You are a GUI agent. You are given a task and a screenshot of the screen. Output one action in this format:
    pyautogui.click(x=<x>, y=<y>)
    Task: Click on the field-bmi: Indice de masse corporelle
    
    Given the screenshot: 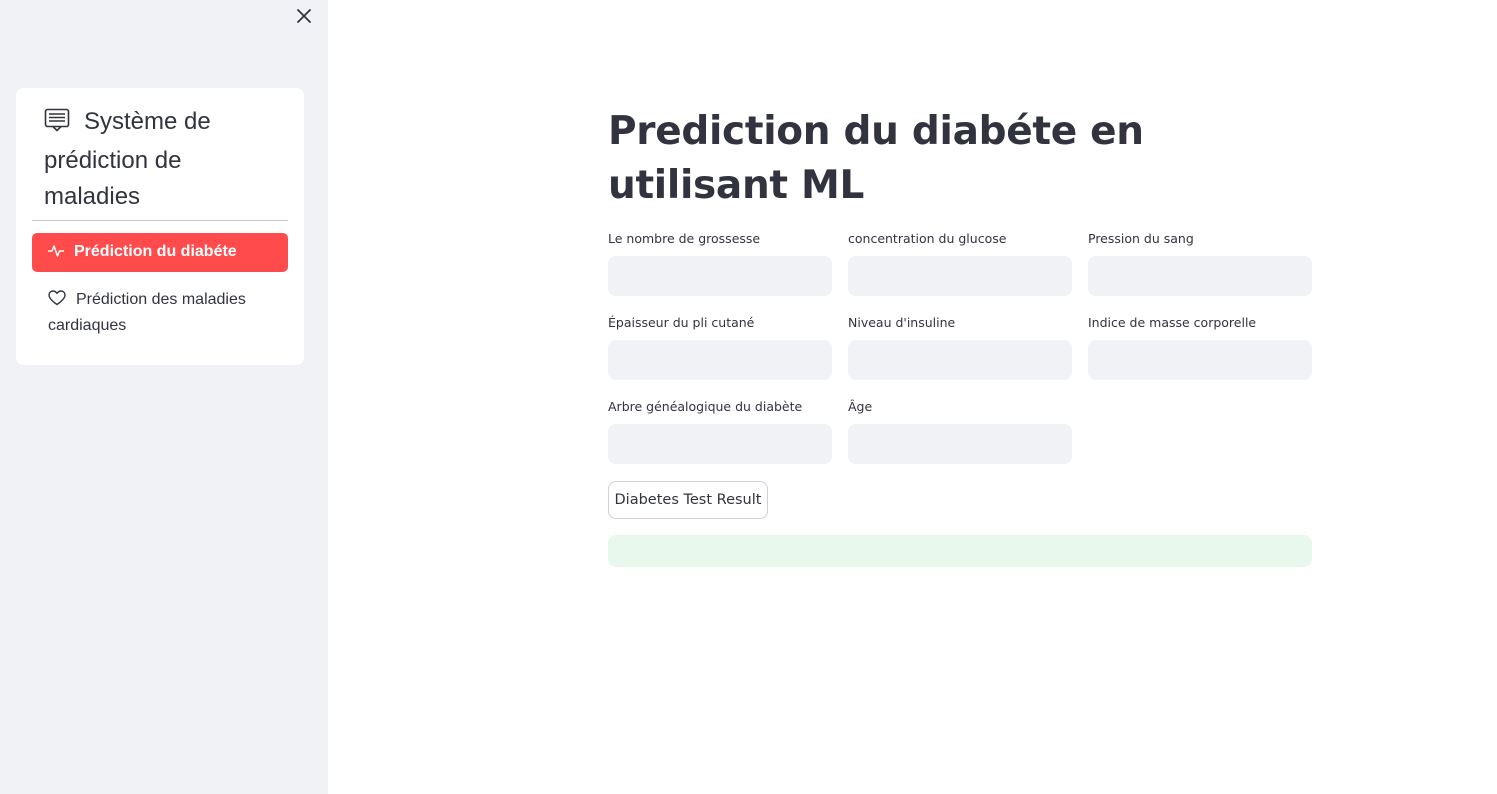 What is the action you would take?
    pyautogui.click(x=1200, y=347)
    